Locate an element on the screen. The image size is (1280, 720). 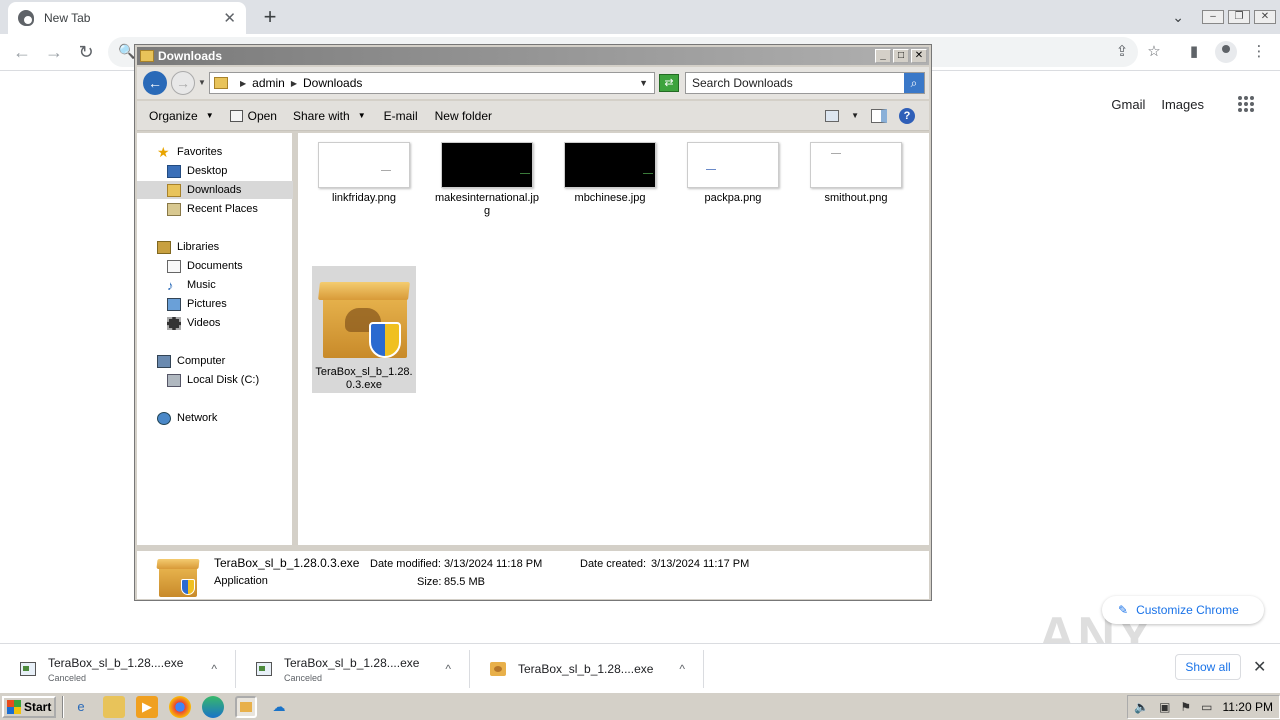
nav-recent-places: Recent Places is located at coordinates (215, 209).